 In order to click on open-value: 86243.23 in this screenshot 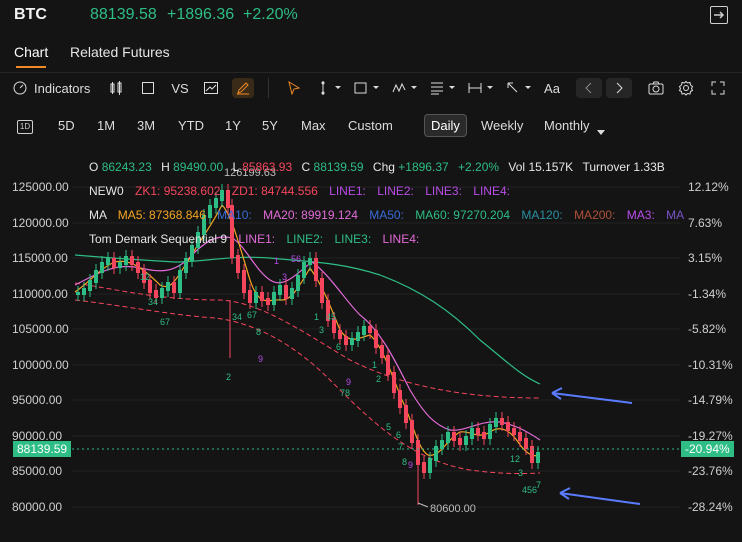, I will do `click(126, 167)`.